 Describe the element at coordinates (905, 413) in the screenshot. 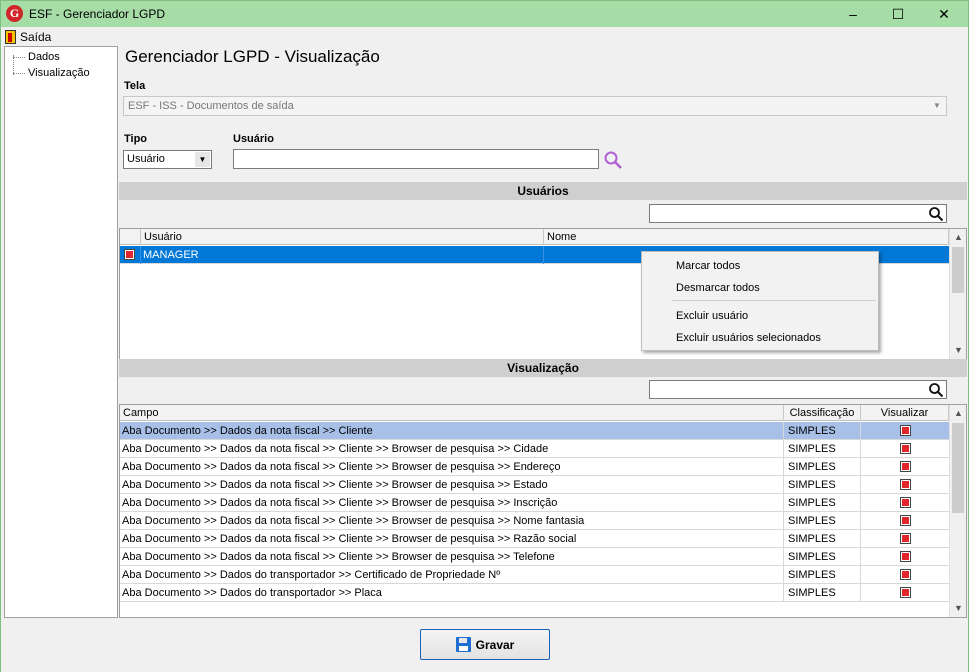

I see `column-header-visualizar: Visualizar` at that location.